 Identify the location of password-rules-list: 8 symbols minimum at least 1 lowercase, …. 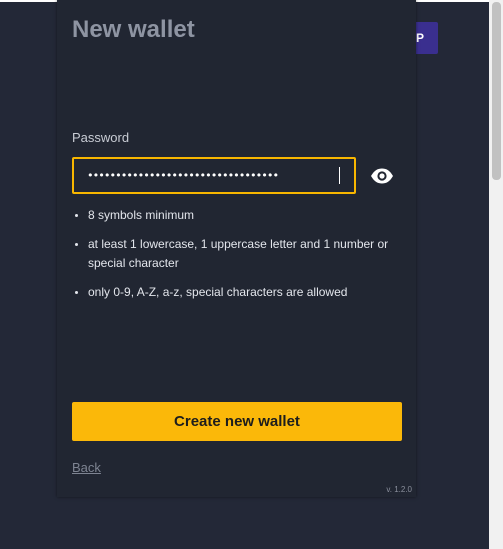
(240, 259).